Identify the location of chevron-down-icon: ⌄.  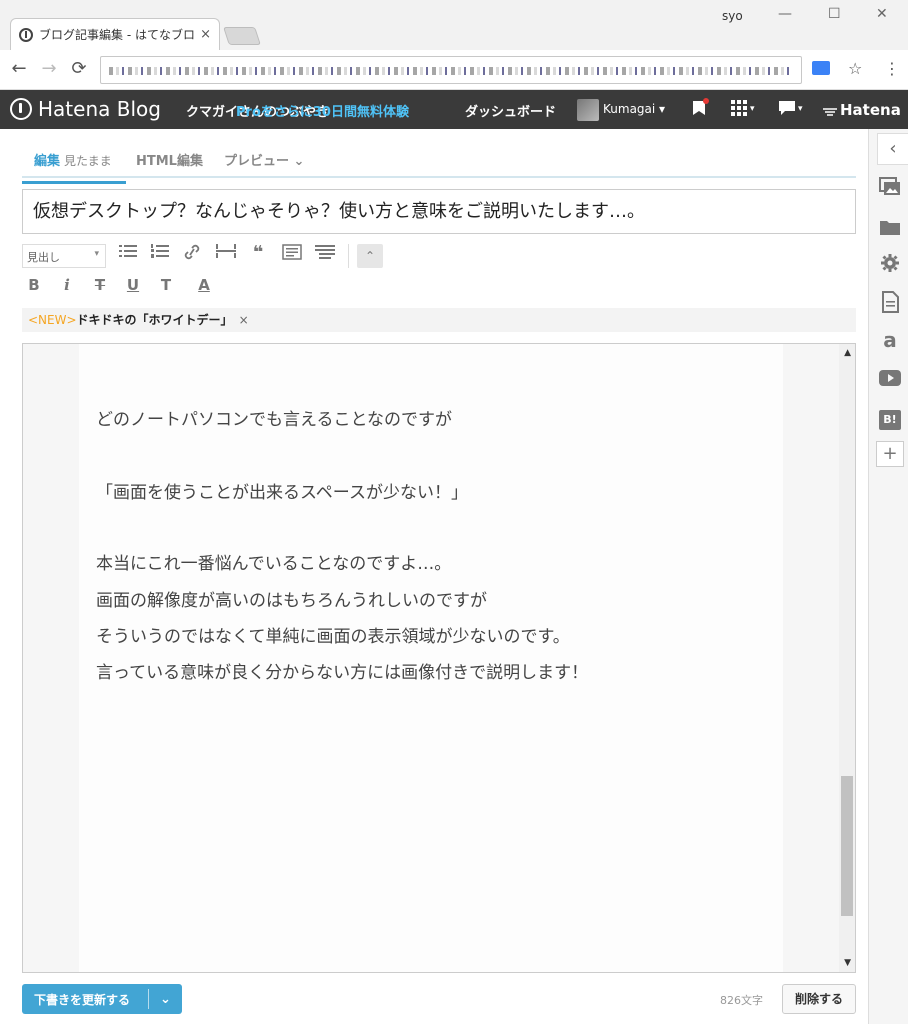
(299, 161).